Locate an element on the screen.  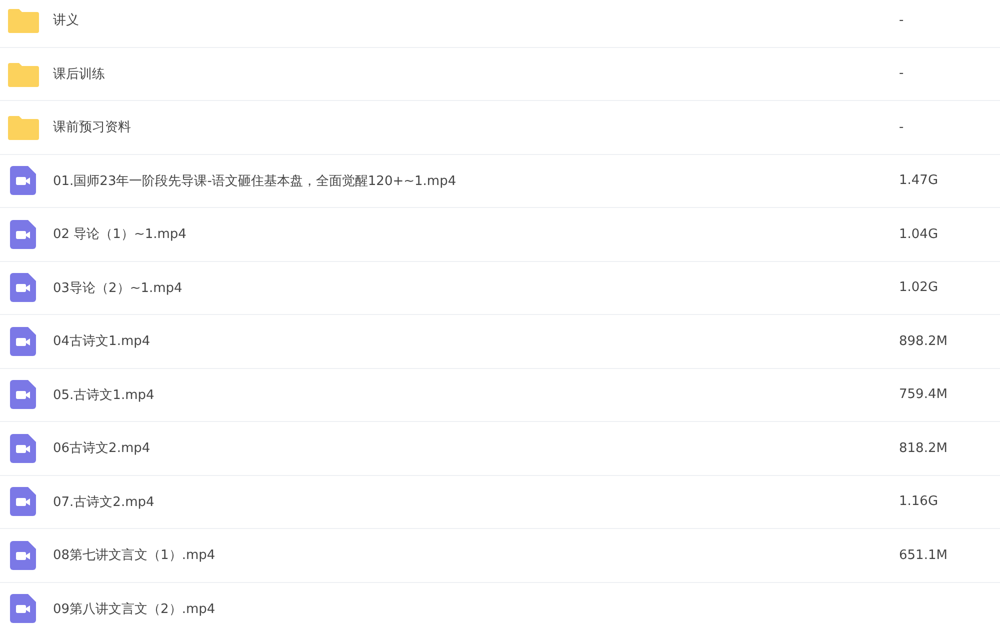
file-row: 课前预习资料 - is located at coordinates (500, 127).